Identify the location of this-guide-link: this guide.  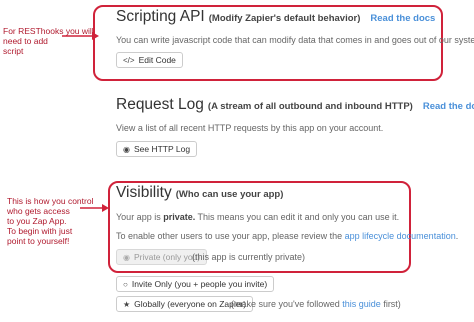
(361, 304).